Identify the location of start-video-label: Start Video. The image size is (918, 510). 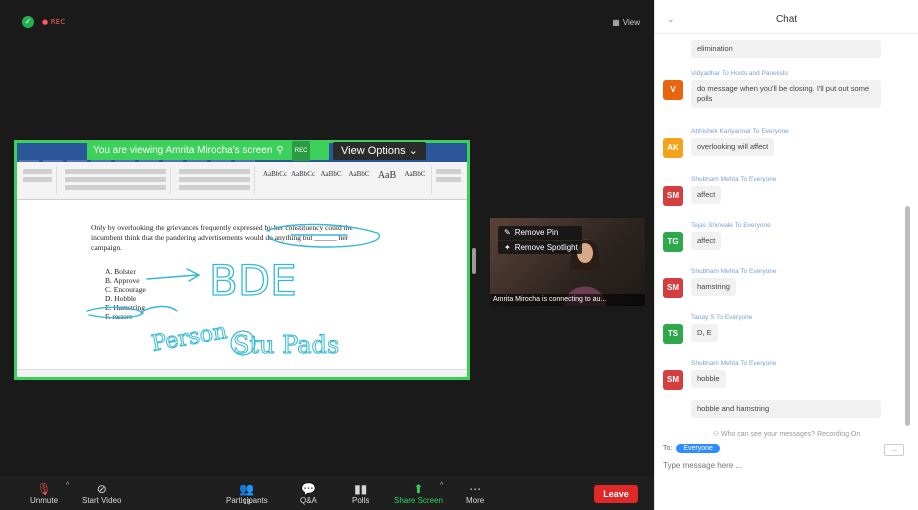
(102, 500).